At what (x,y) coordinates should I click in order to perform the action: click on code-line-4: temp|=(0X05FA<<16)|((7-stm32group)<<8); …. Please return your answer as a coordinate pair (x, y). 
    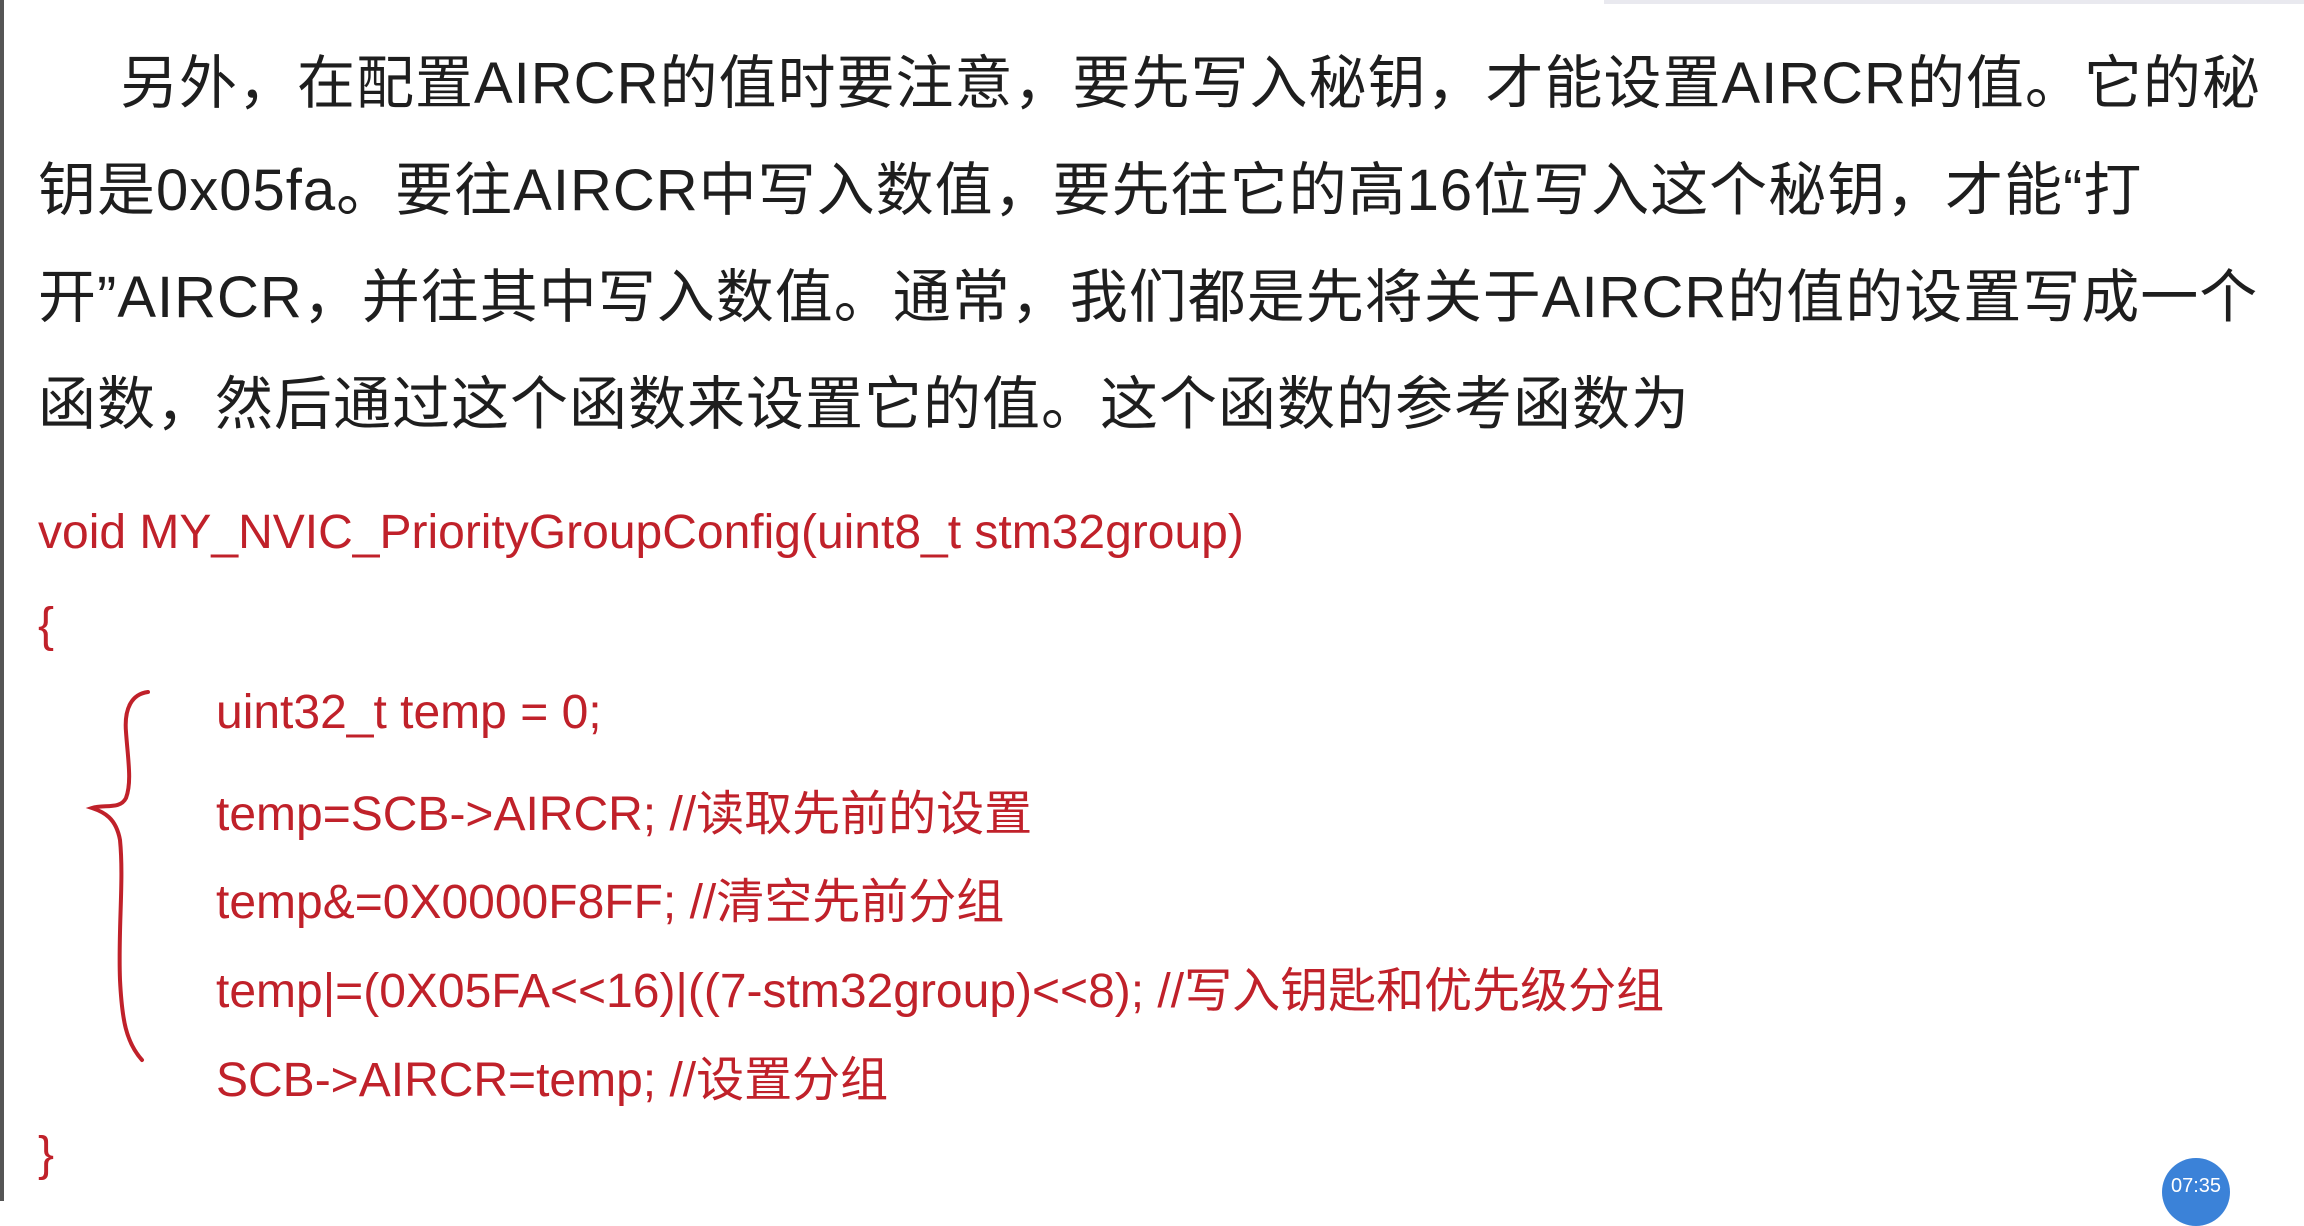
    Looking at the image, I should click on (940, 991).